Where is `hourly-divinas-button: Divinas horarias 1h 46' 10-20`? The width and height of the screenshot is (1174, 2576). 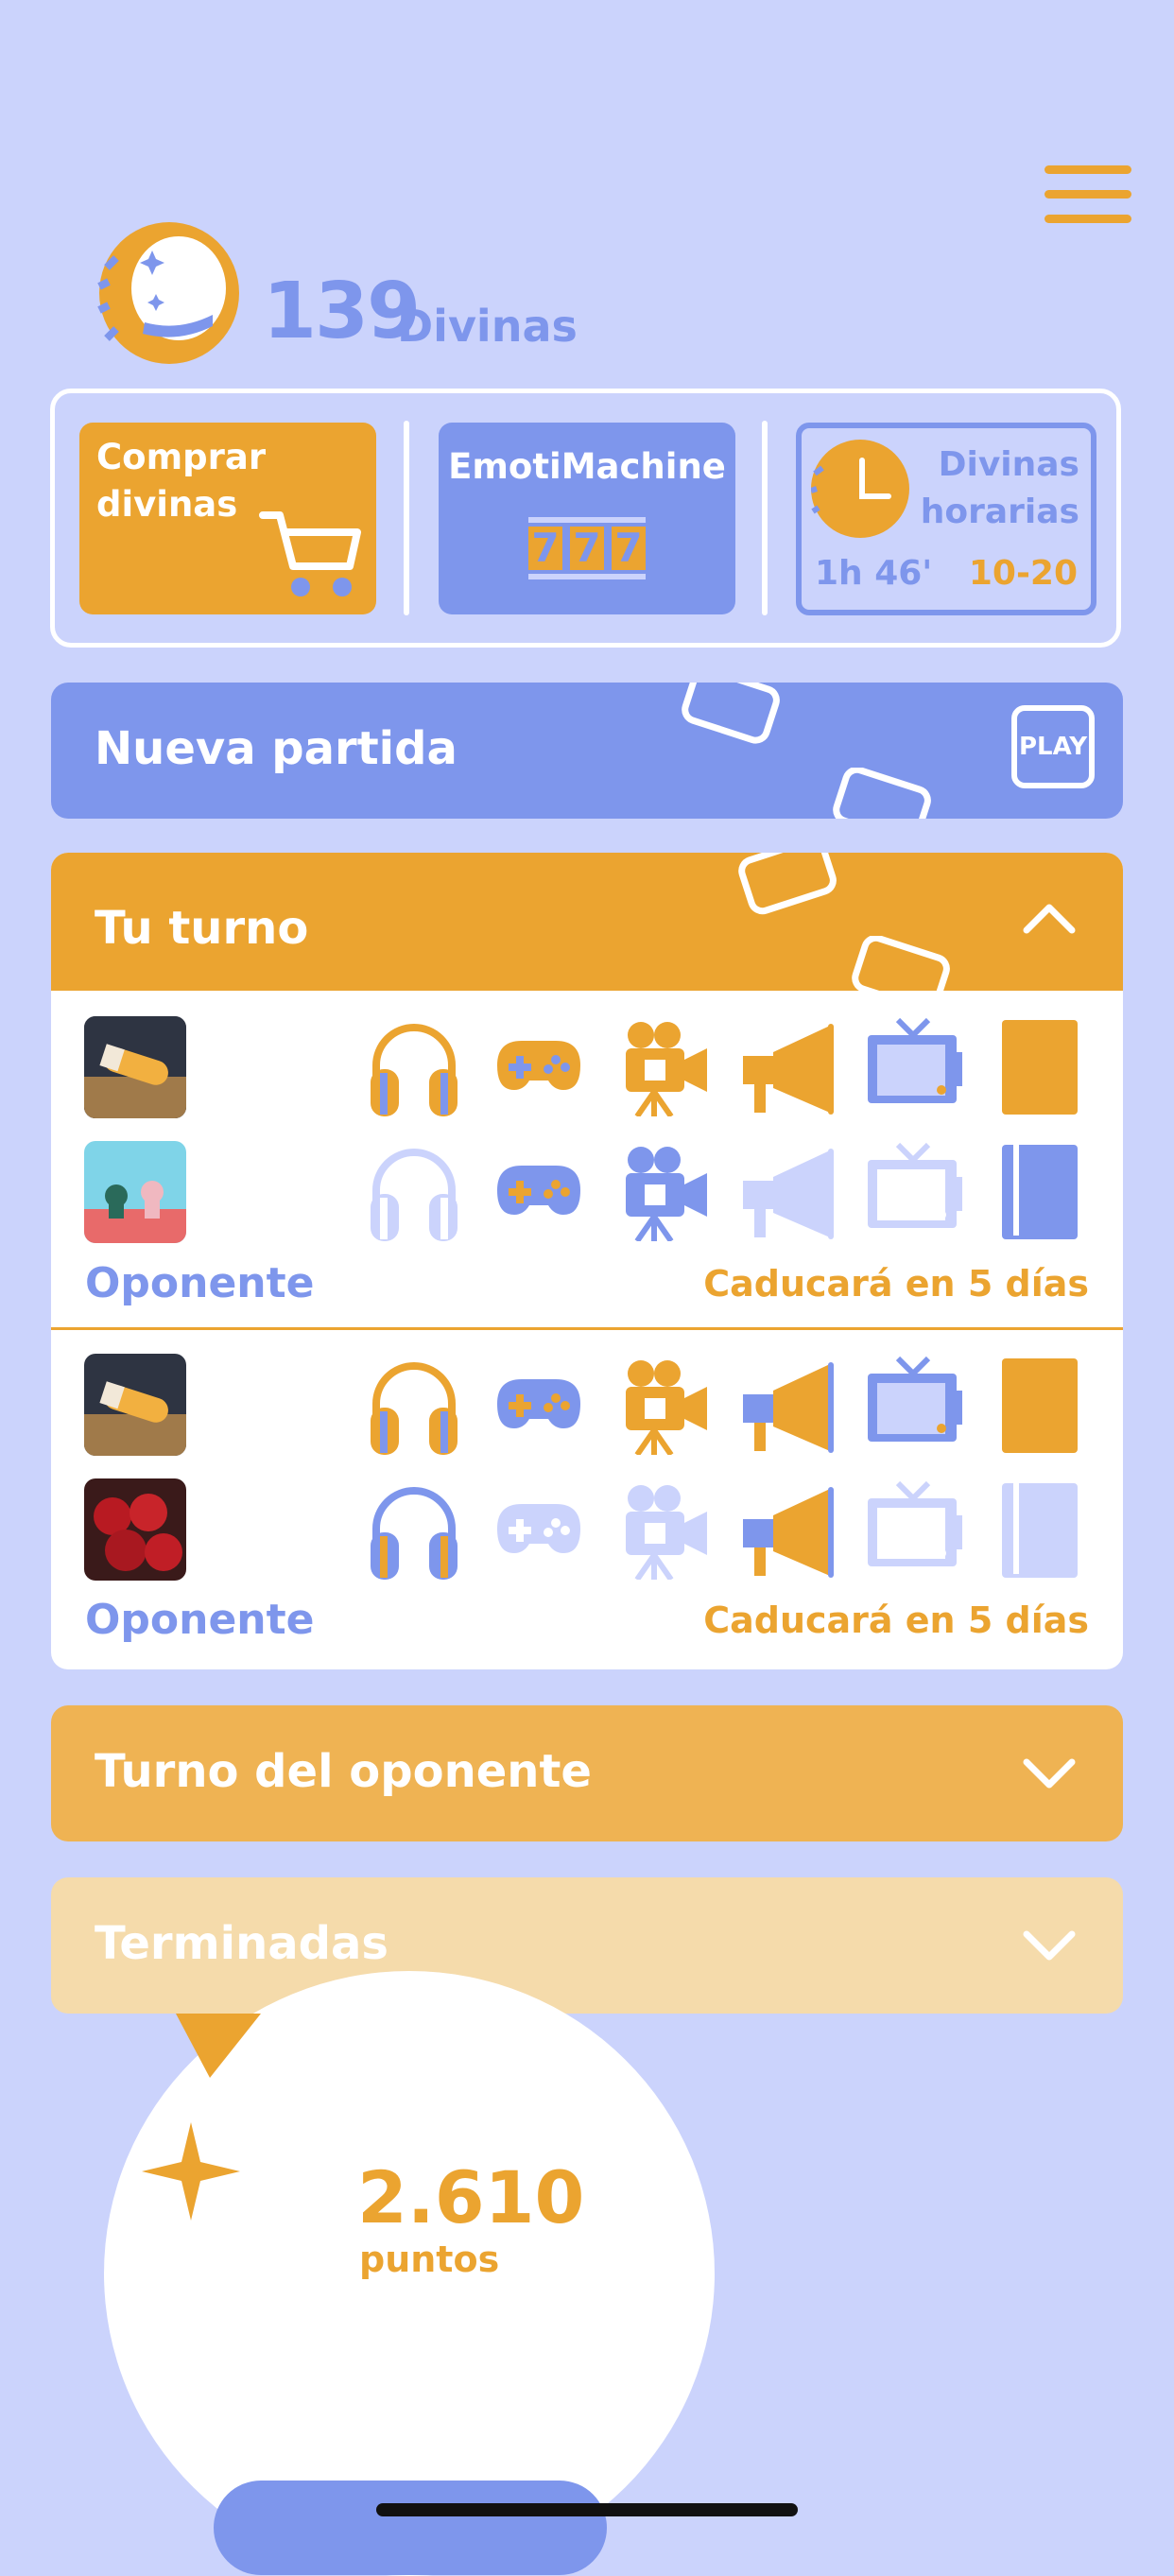 hourly-divinas-button: Divinas horarias 1h 46' 10-20 is located at coordinates (946, 519).